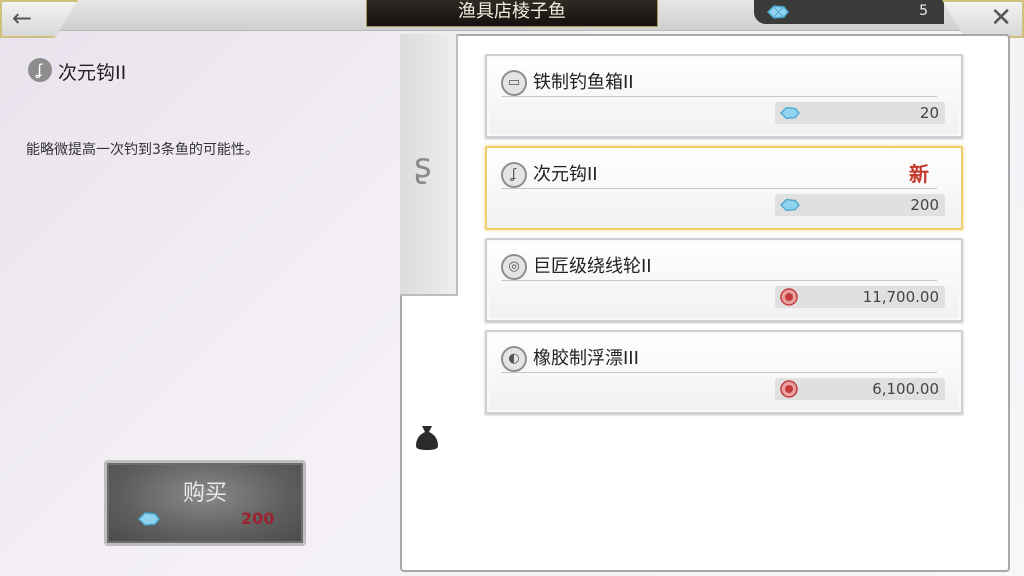  What do you see at coordinates (512, 13) in the screenshot?
I see `shop-title: 渔具店棱子鱼` at bounding box center [512, 13].